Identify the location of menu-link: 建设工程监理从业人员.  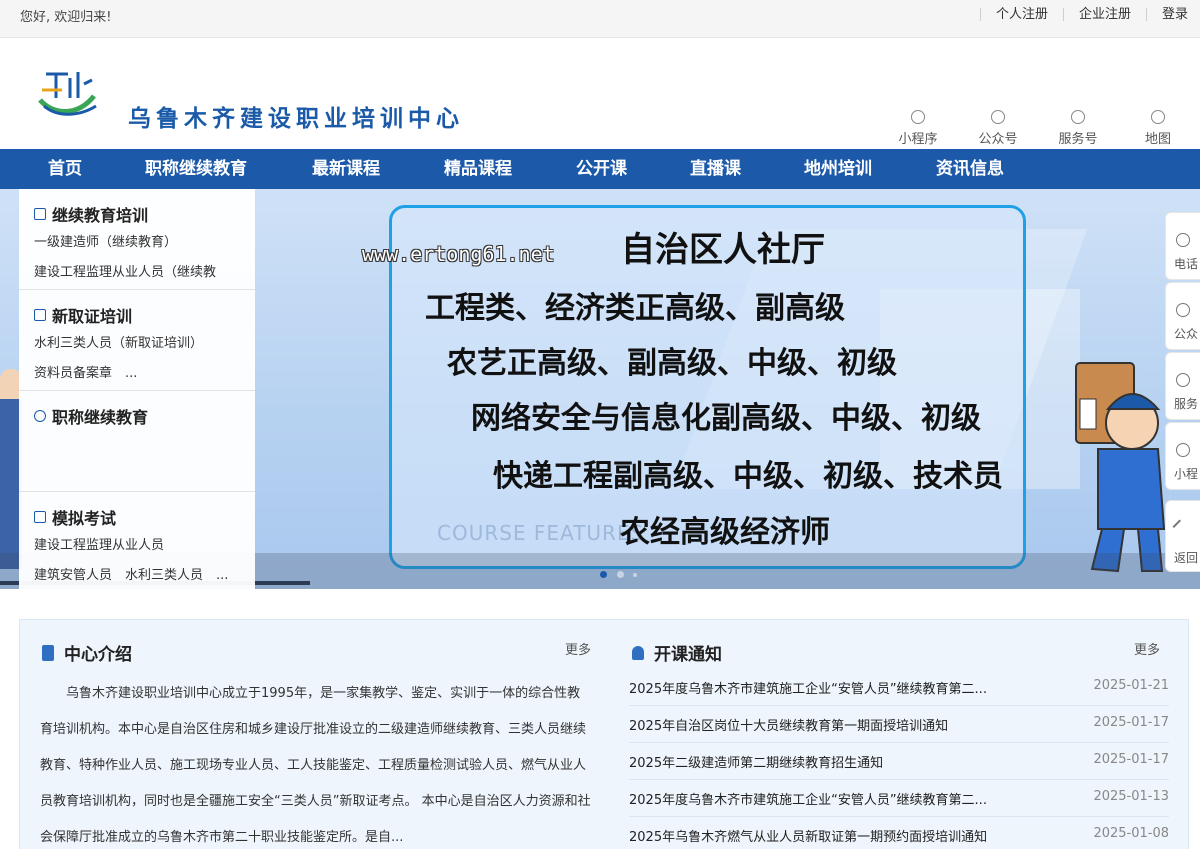
(99, 543).